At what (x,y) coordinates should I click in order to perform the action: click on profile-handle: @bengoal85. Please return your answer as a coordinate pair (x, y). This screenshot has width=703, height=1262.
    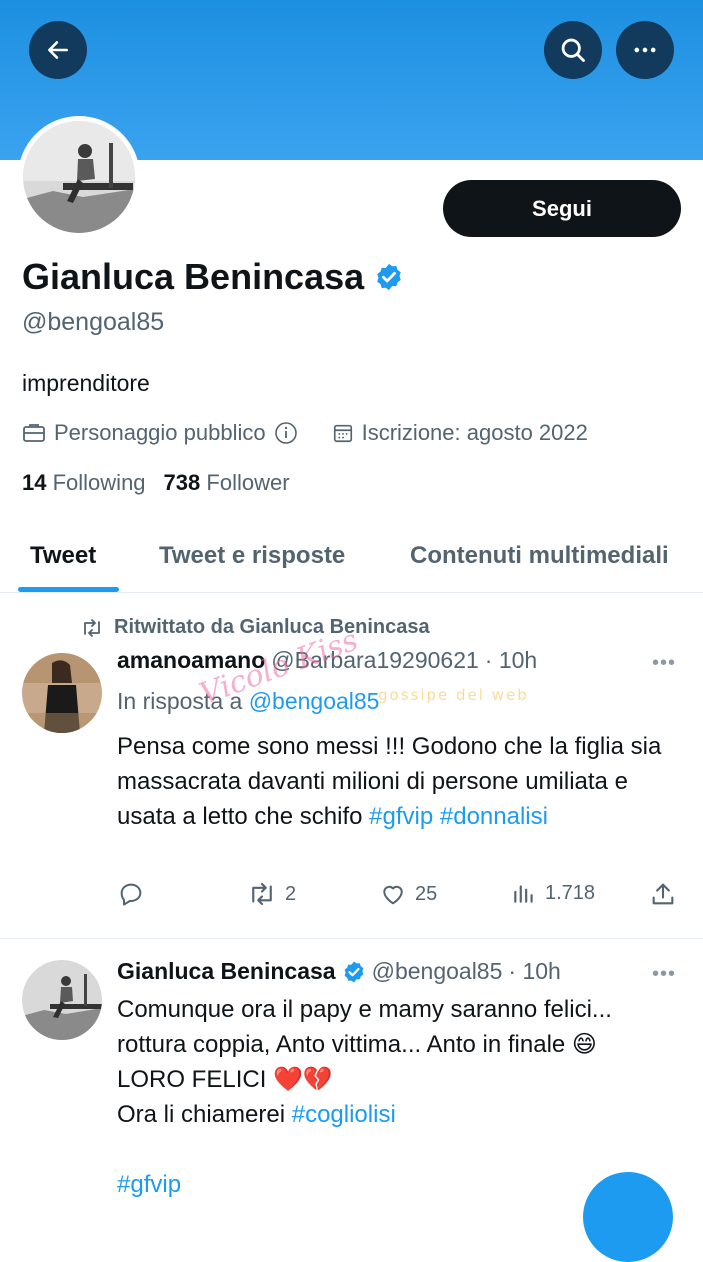
    Looking at the image, I should click on (93, 322).